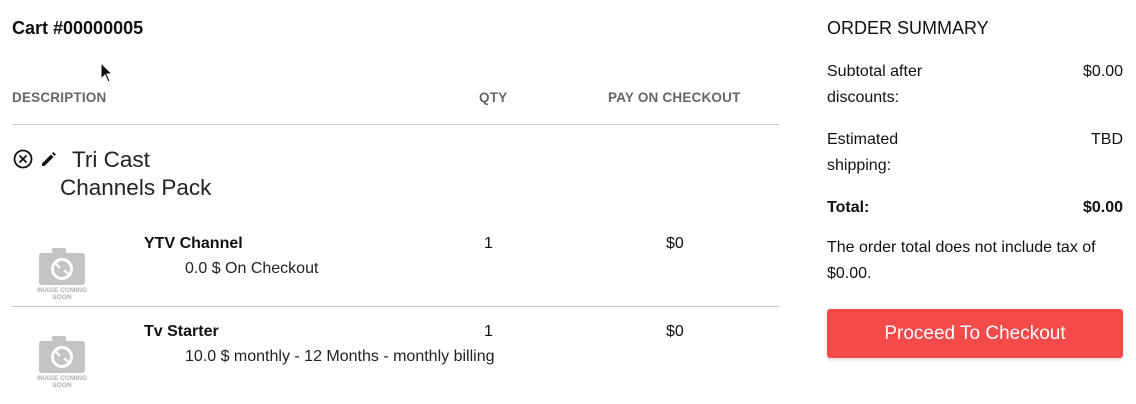  Describe the element at coordinates (78, 28) in the screenshot. I see `cart-title: Cart #00000005` at that location.